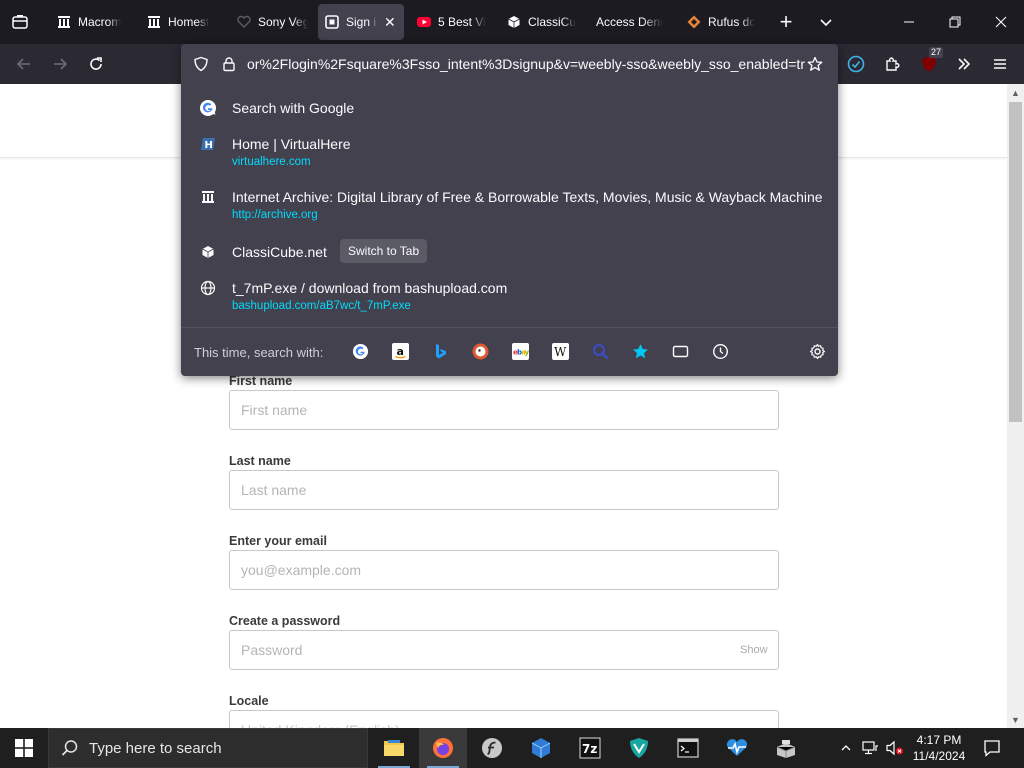 The image size is (1024, 768). Describe the element at coordinates (492, 748) in the screenshot. I see `flash-taskbar-button` at that location.